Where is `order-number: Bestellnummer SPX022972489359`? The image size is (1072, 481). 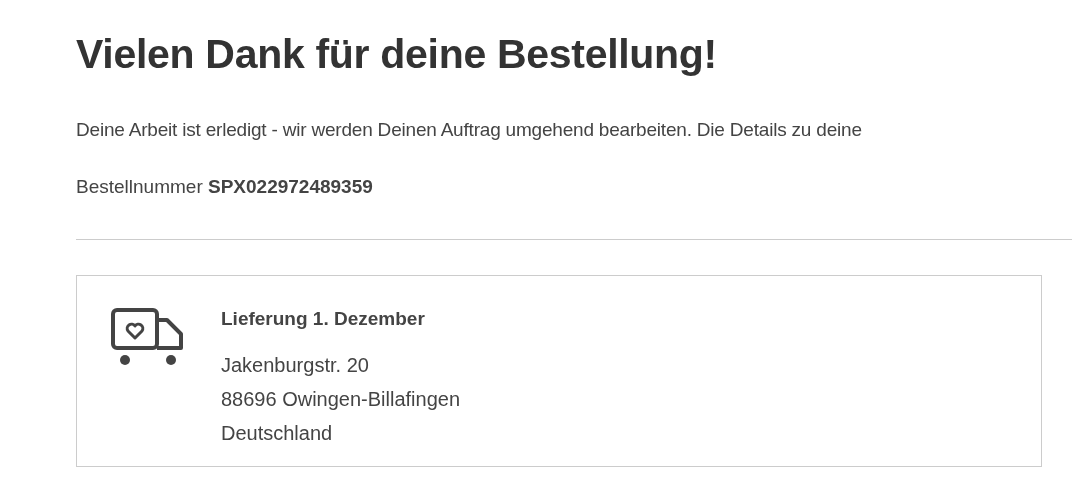
order-number: Bestellnummer SPX022972489359 is located at coordinates (225, 187).